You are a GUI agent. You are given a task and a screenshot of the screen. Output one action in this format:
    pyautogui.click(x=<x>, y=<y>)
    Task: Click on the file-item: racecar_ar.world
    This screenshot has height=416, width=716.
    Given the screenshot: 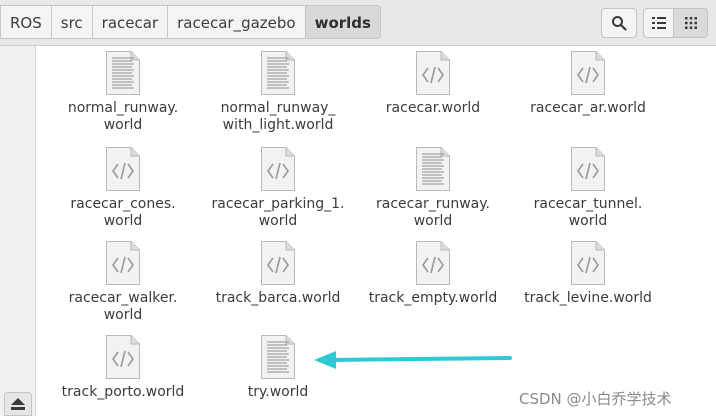 What is the action you would take?
    pyautogui.click(x=588, y=83)
    